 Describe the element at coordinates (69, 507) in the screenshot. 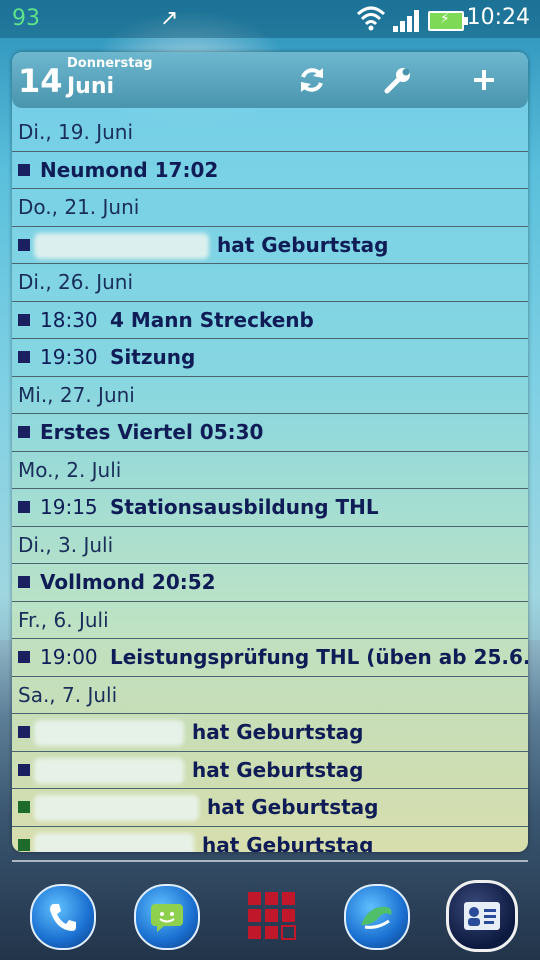

I see `event-time: 19:15` at that location.